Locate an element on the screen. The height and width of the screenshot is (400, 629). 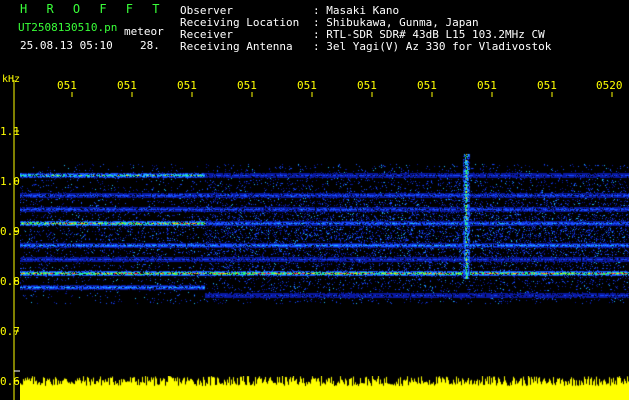
y-tick-label: 0.6 is located at coordinates (10, 381).